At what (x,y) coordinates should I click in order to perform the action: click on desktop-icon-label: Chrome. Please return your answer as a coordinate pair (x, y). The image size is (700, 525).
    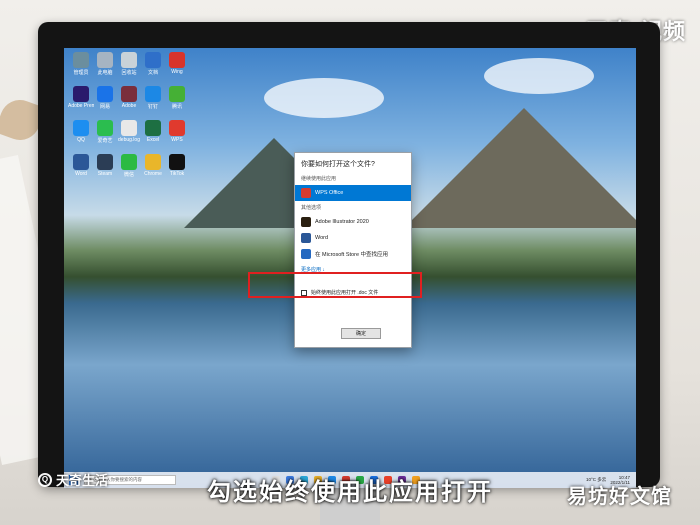
    Looking at the image, I should click on (153, 174).